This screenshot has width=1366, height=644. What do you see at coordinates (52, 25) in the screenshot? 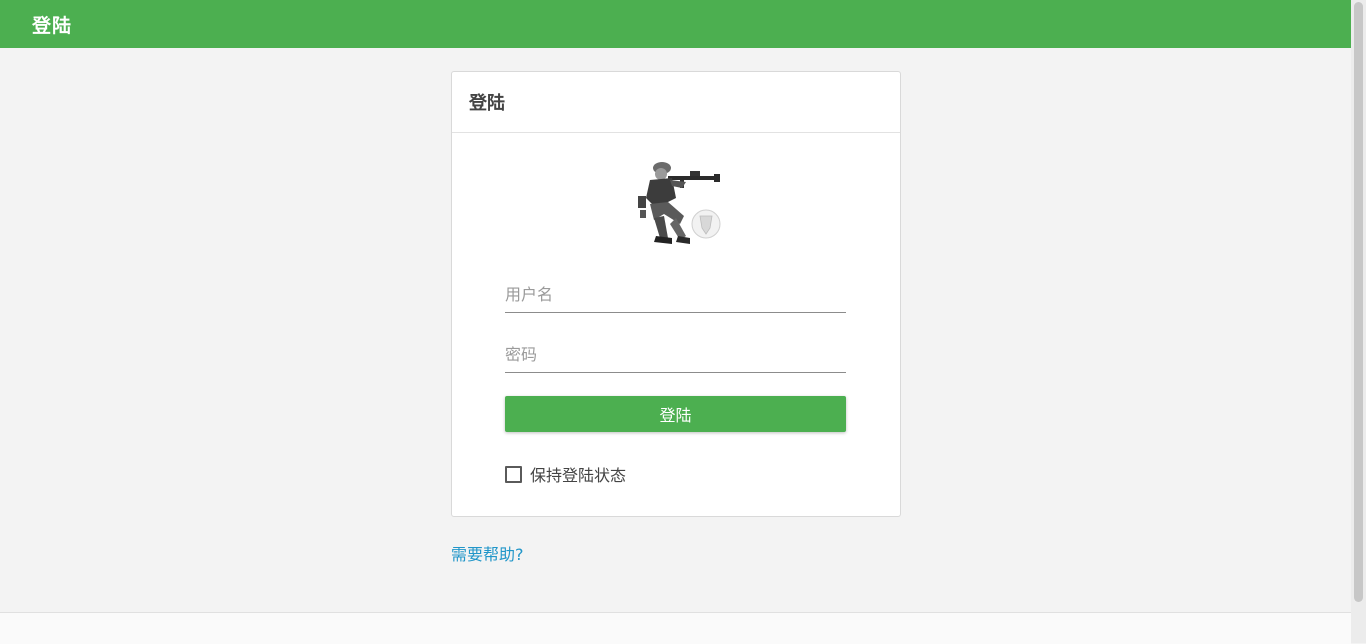
I see `app-bar-title: 登陆` at bounding box center [52, 25].